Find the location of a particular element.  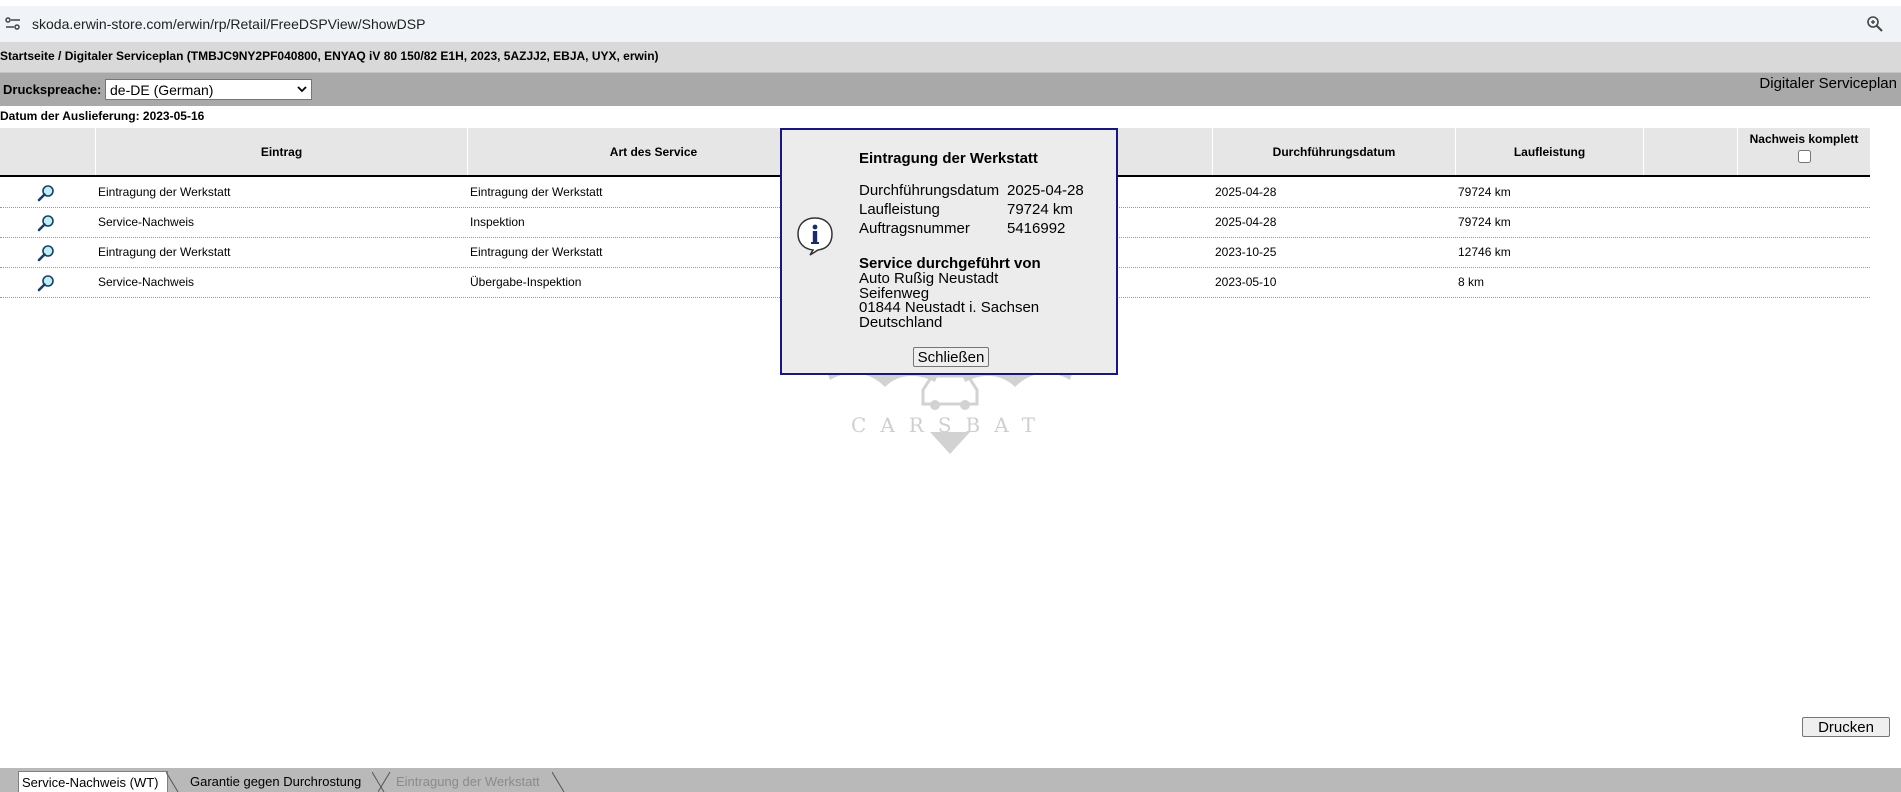

language-select: de-DE (German) is located at coordinates (208, 89).